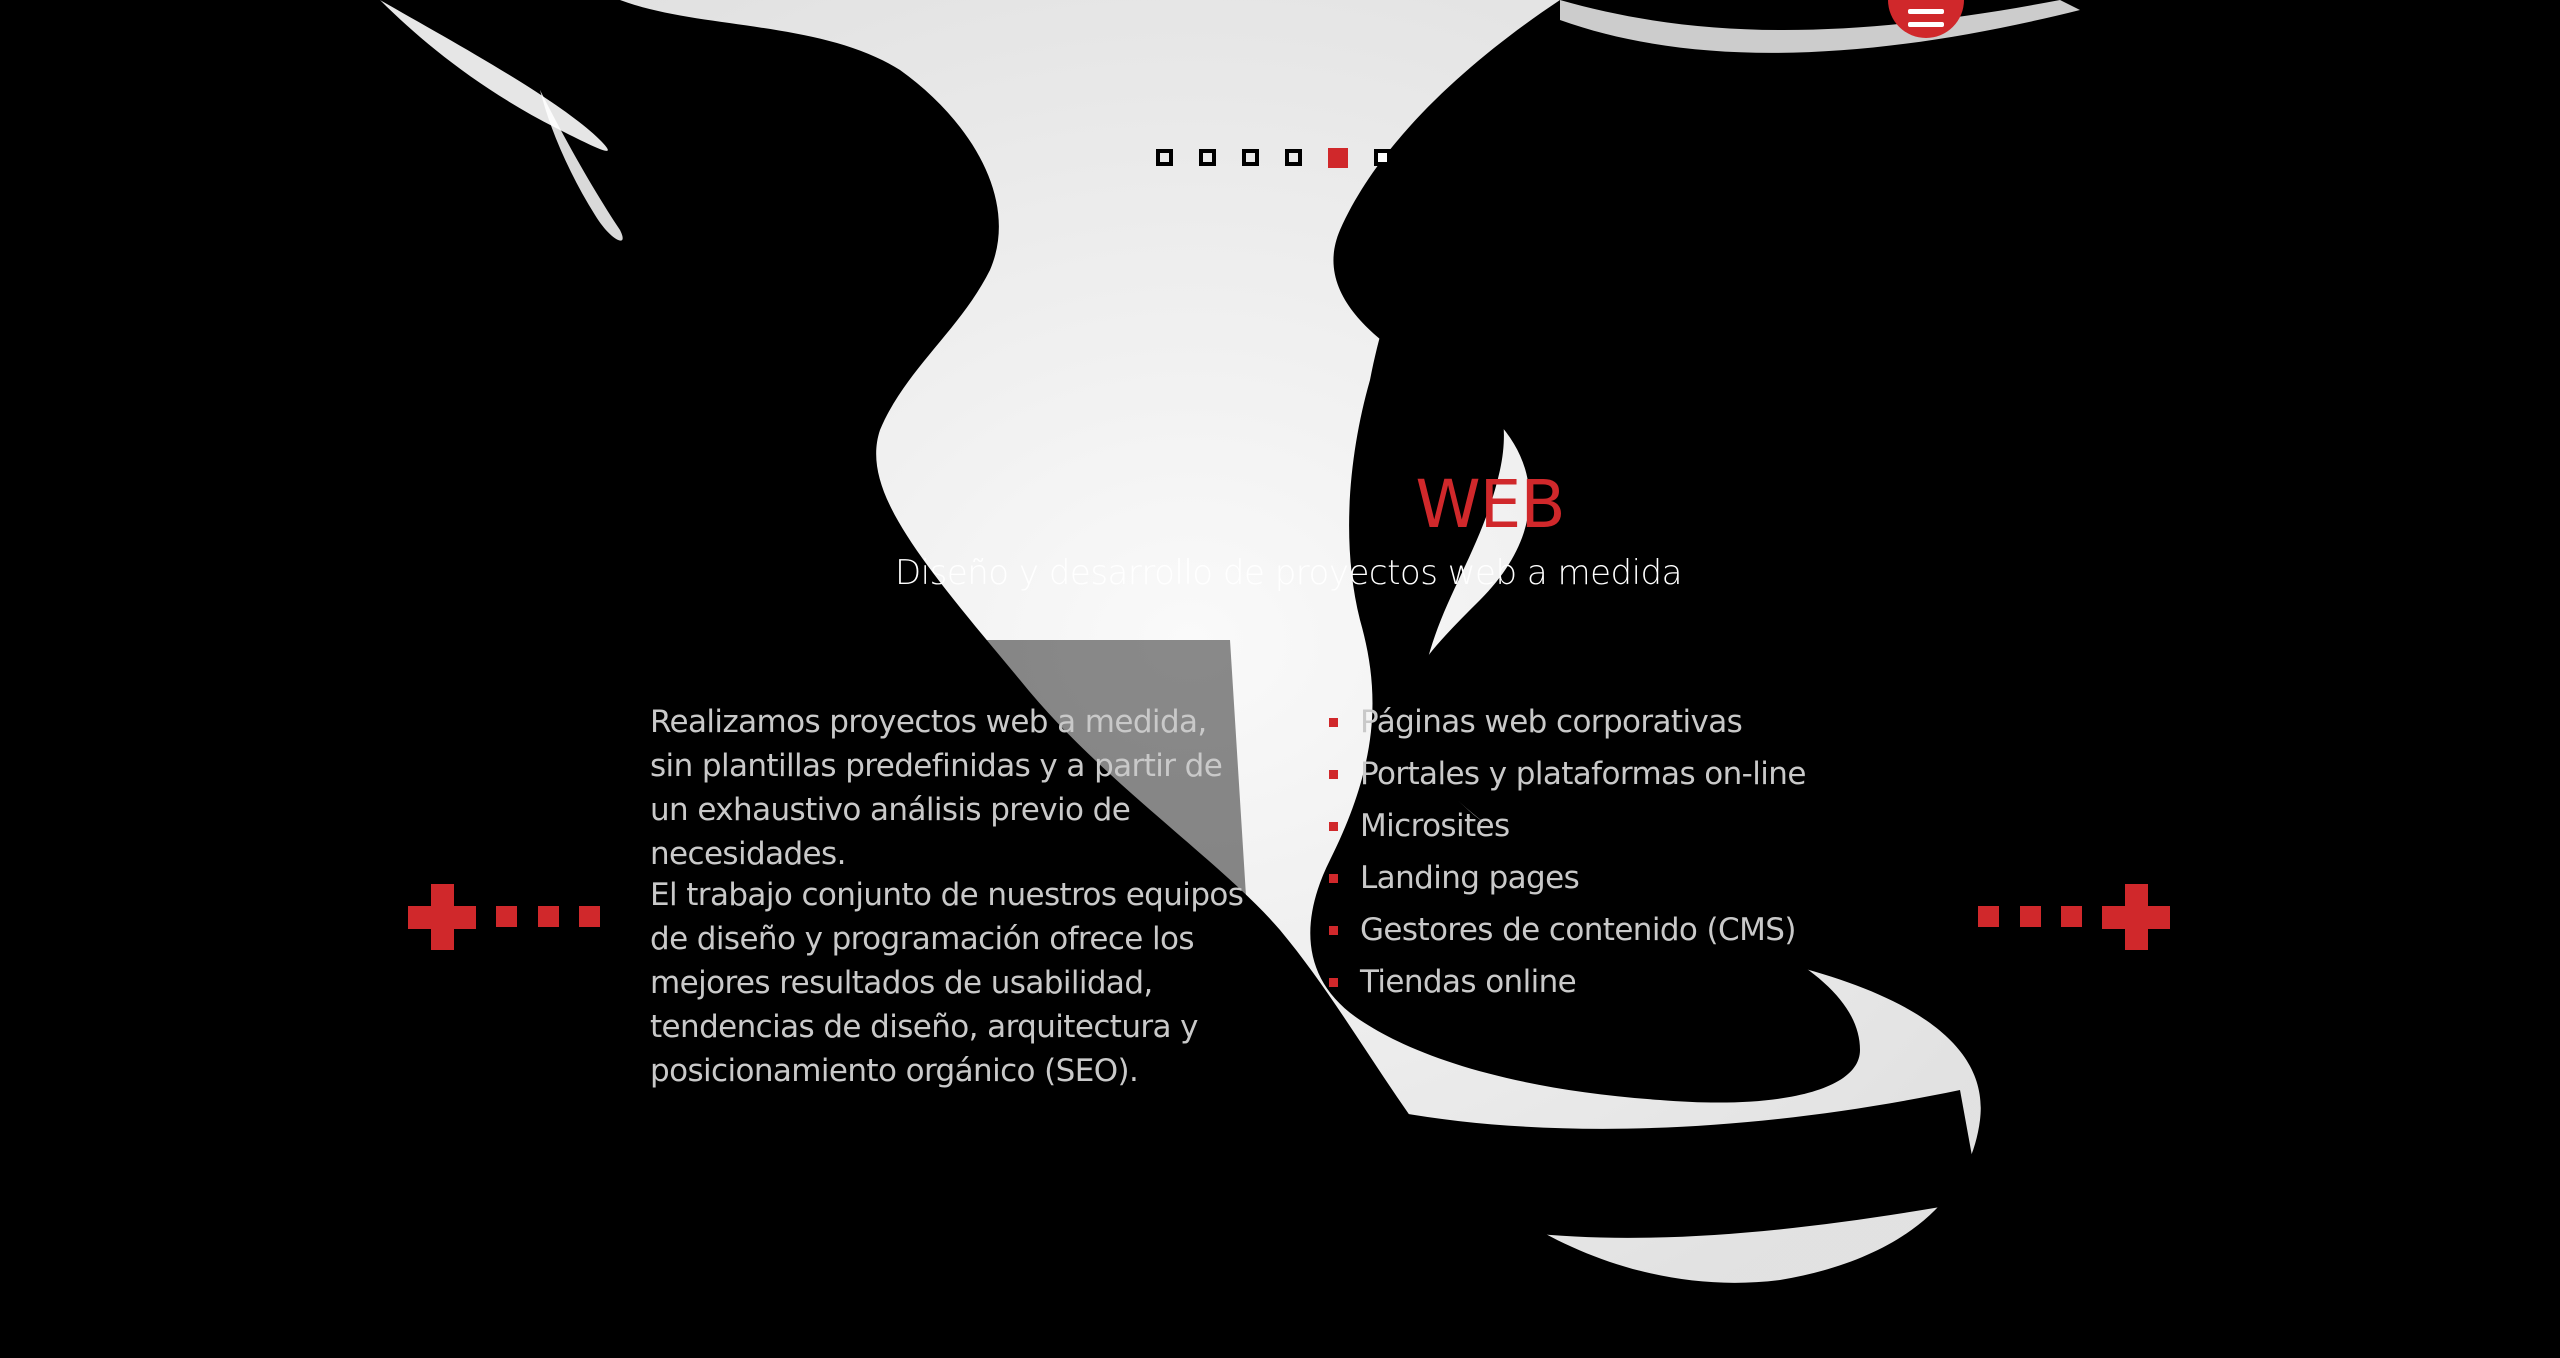 Image resolution: width=2560 pixels, height=1358 pixels. Describe the element at coordinates (1565, 986) in the screenshot. I see `feature-item: Tiendas online` at that location.